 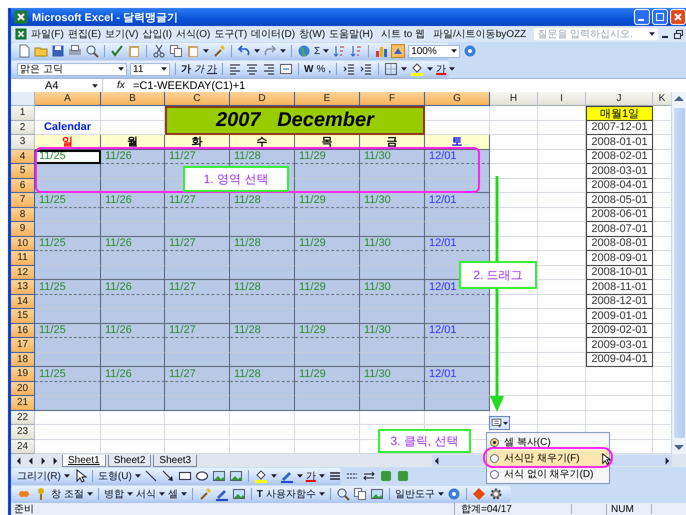 What do you see at coordinates (146, 494) in the screenshot?
I see `toolbar-button: 서식` at bounding box center [146, 494].